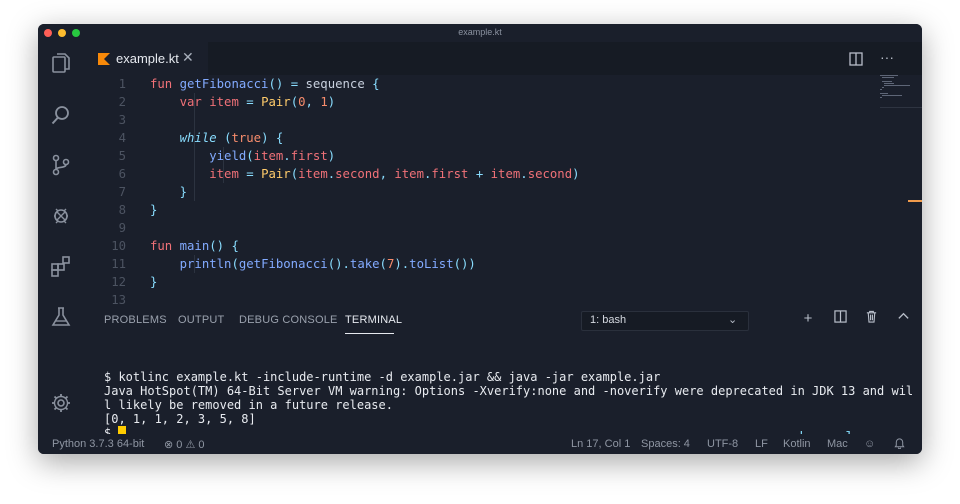 The image size is (960, 504). I want to click on code-line: 3, so click(464, 120).